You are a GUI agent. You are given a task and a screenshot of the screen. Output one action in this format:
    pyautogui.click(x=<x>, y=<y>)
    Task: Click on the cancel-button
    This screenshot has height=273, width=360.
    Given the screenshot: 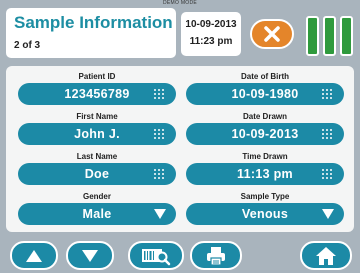 What is the action you would take?
    pyautogui.click(x=272, y=34)
    